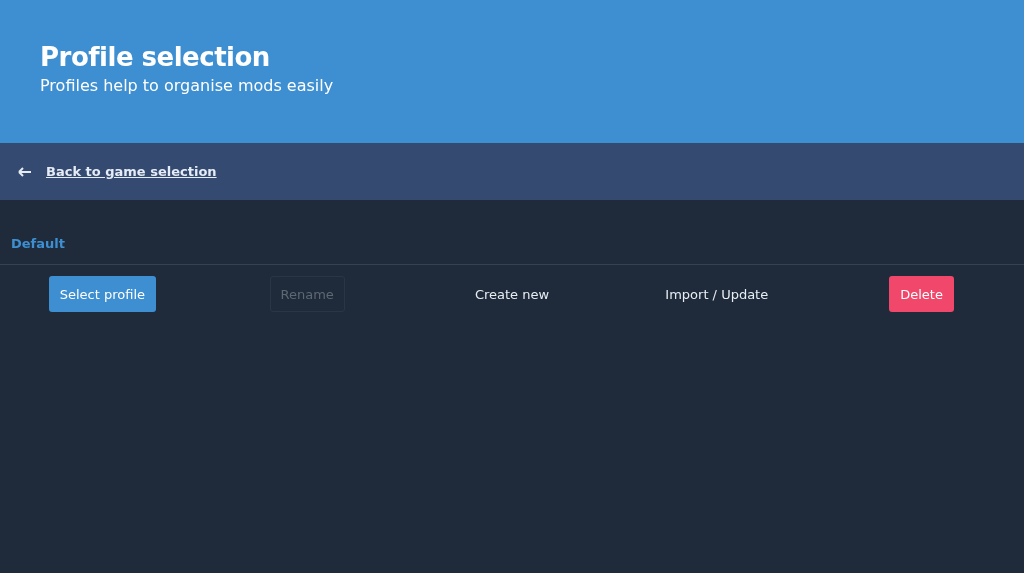 The height and width of the screenshot is (573, 1024). What do you see at coordinates (131, 171) in the screenshot?
I see `back-link: Back to game selection` at bounding box center [131, 171].